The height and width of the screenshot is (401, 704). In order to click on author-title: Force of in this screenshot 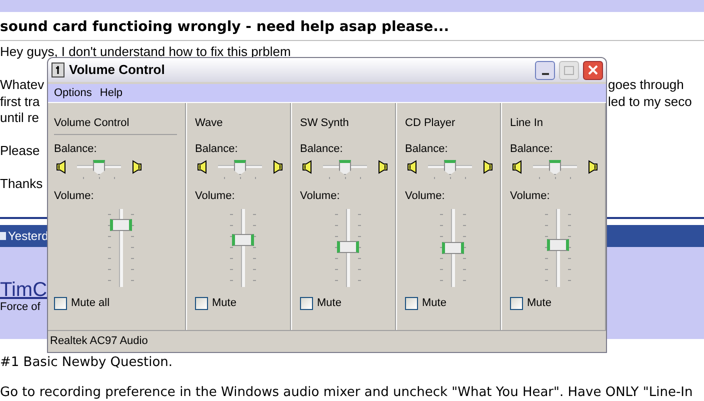, I will do `click(20, 306)`.